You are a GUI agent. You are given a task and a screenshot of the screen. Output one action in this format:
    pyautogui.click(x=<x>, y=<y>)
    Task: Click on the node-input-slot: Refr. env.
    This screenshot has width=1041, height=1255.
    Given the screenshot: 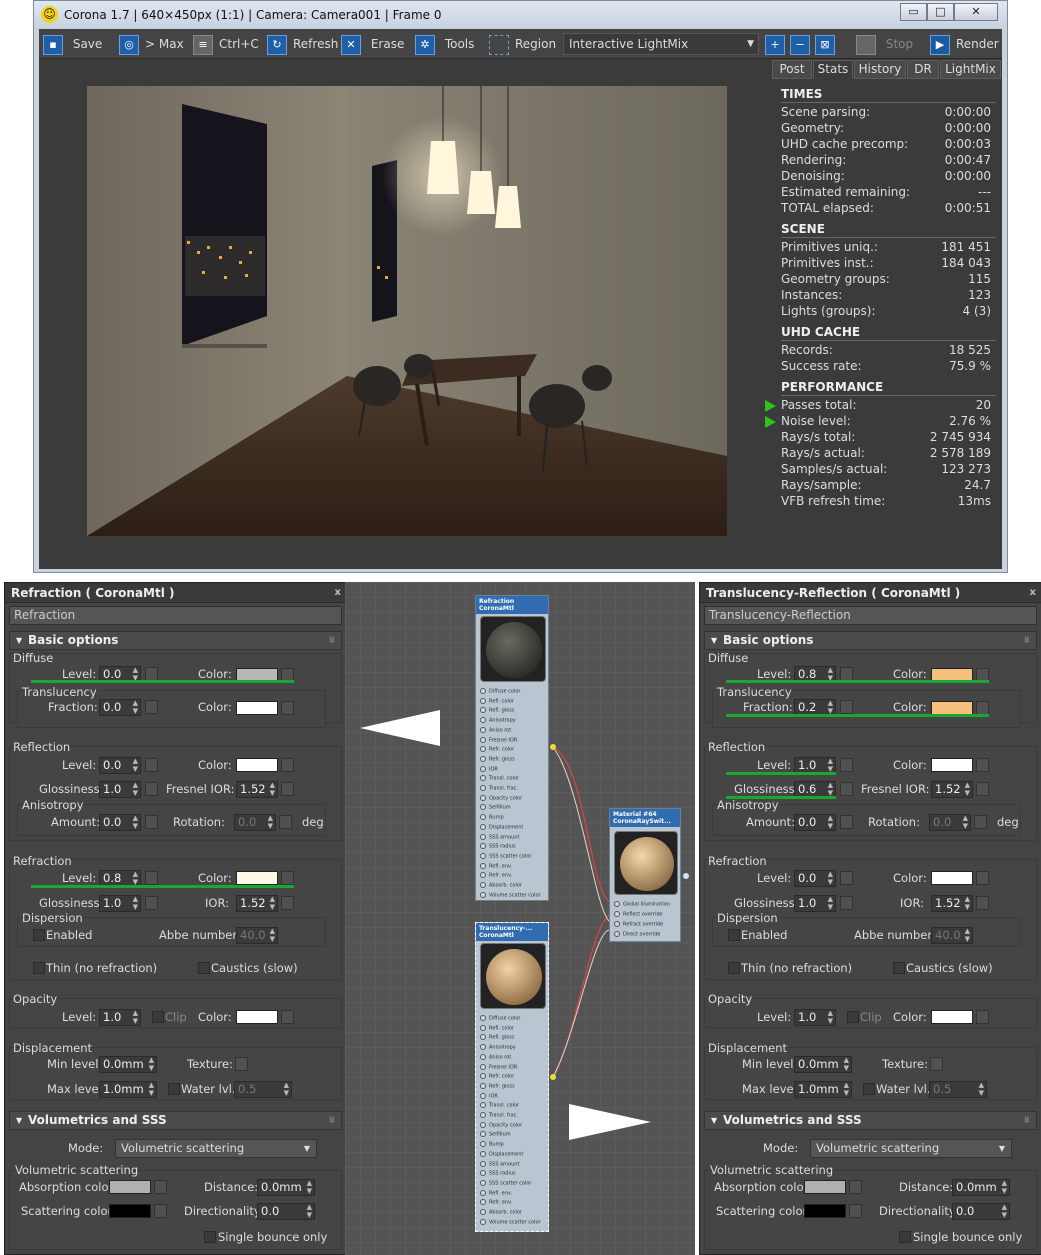 What is the action you would take?
    pyautogui.click(x=496, y=875)
    